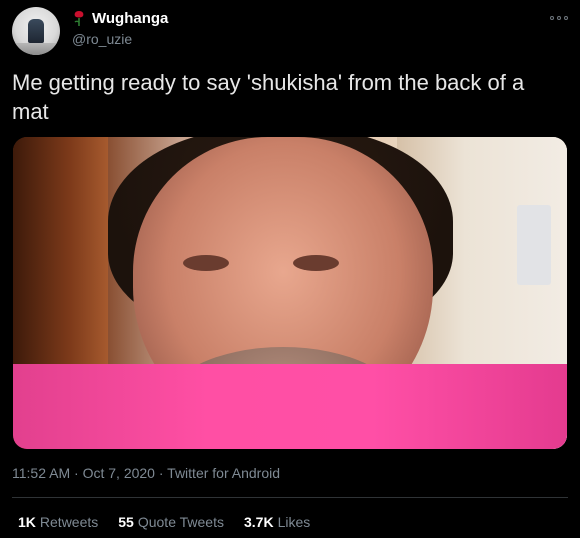 The image size is (580, 538). I want to click on engagement-stats: 1K Retweets 55 Quote Tweets 3.7K Likes, so click(164, 522).